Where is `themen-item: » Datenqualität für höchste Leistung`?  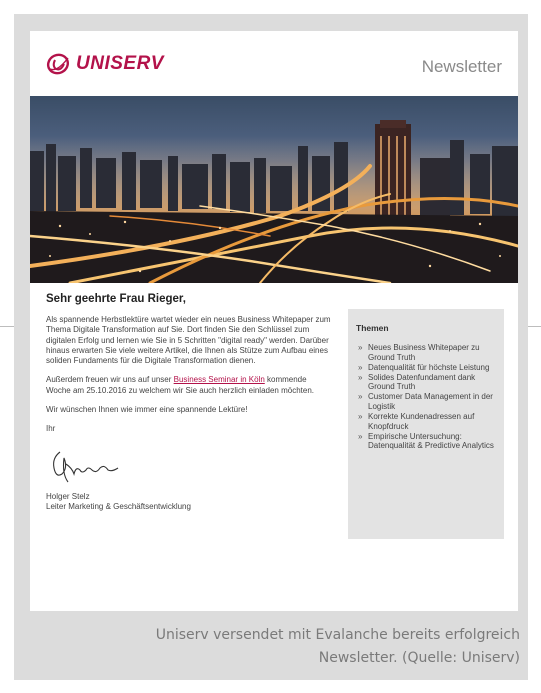 themen-item: » Datenqualität für höchste Leistung is located at coordinates (427, 368).